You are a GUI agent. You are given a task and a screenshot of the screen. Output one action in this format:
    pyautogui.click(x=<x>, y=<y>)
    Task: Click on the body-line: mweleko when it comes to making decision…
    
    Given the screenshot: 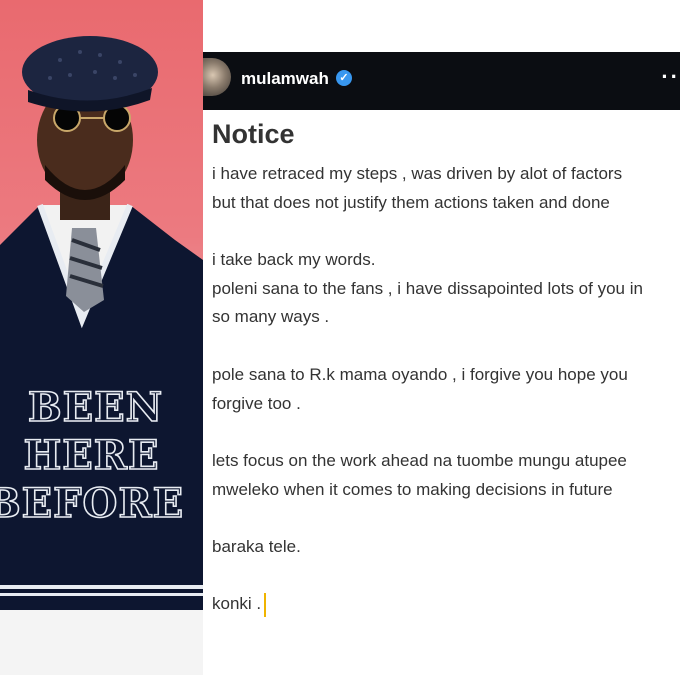 What is the action you would take?
    pyautogui.click(x=412, y=489)
    